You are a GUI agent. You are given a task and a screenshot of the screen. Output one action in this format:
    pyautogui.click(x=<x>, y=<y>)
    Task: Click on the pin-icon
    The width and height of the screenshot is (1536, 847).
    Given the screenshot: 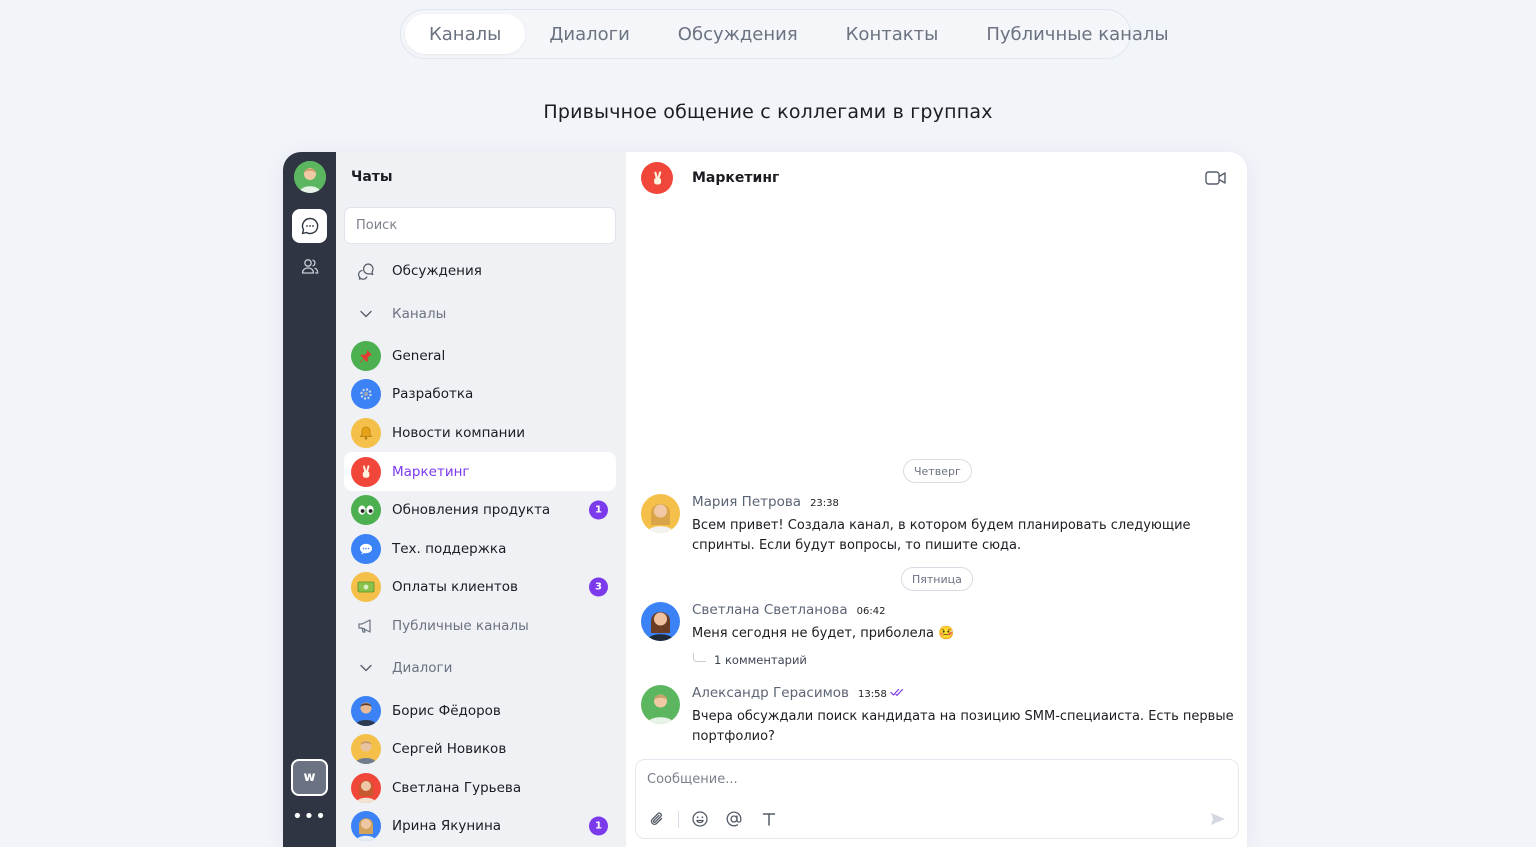 What is the action you would take?
    pyautogui.click(x=366, y=355)
    